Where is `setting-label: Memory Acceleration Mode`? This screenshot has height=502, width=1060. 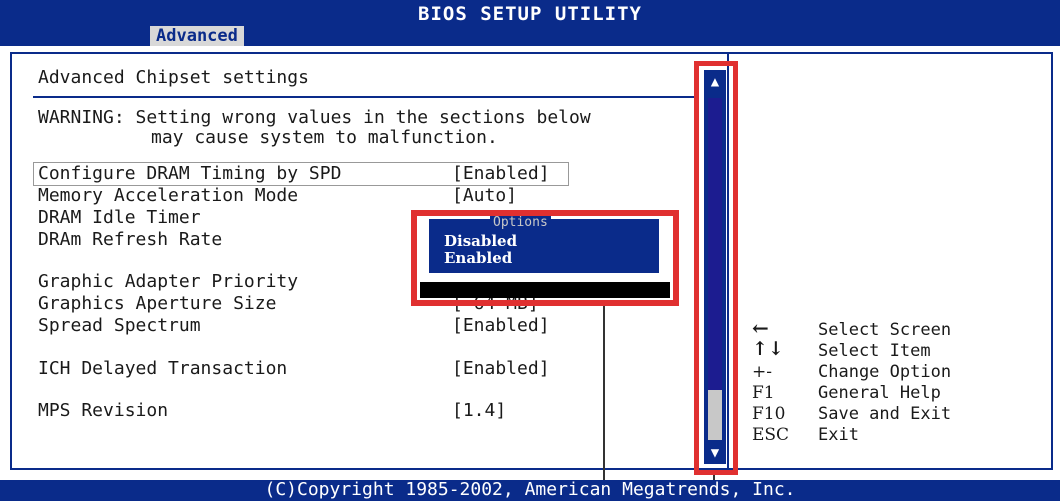 setting-label: Memory Acceleration Mode is located at coordinates (168, 195).